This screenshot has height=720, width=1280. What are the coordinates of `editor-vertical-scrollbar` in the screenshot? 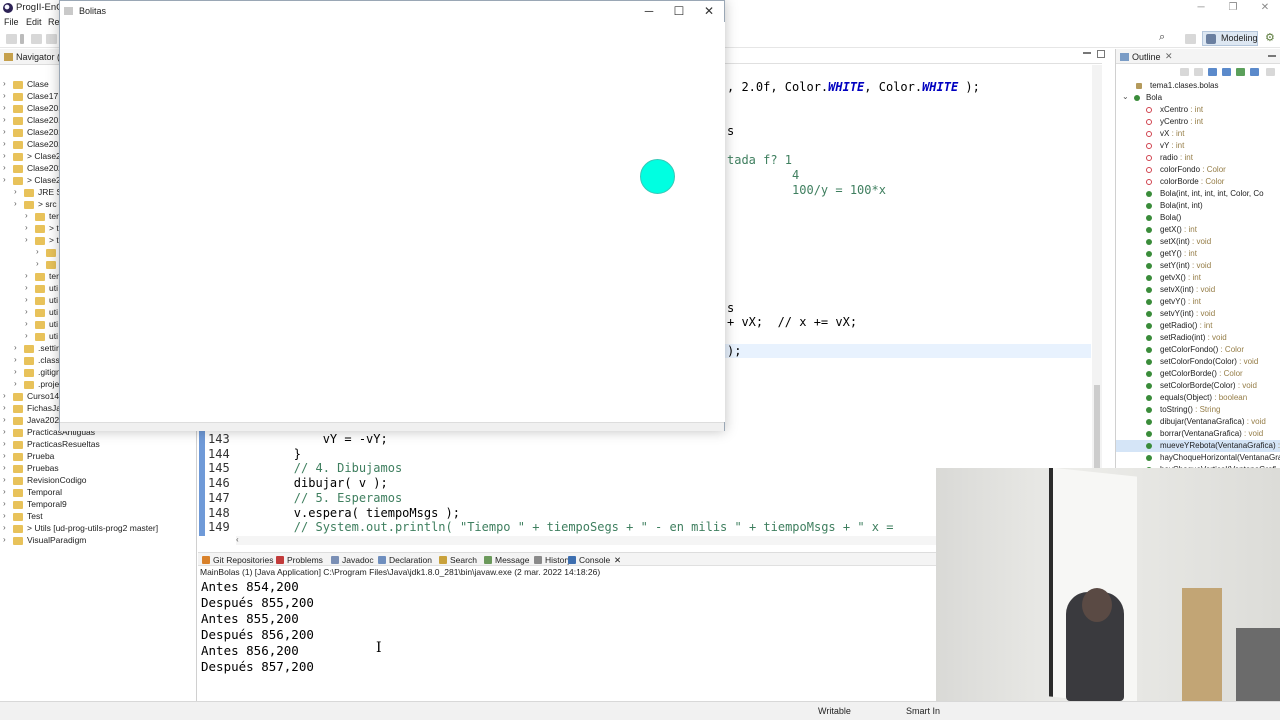 It's located at (1097, 301).